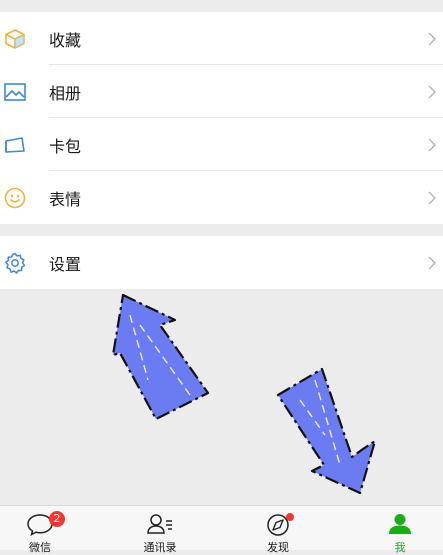 The height and width of the screenshot is (555, 443). What do you see at coordinates (65, 264) in the screenshot?
I see `menu-item-label: 设置` at bounding box center [65, 264].